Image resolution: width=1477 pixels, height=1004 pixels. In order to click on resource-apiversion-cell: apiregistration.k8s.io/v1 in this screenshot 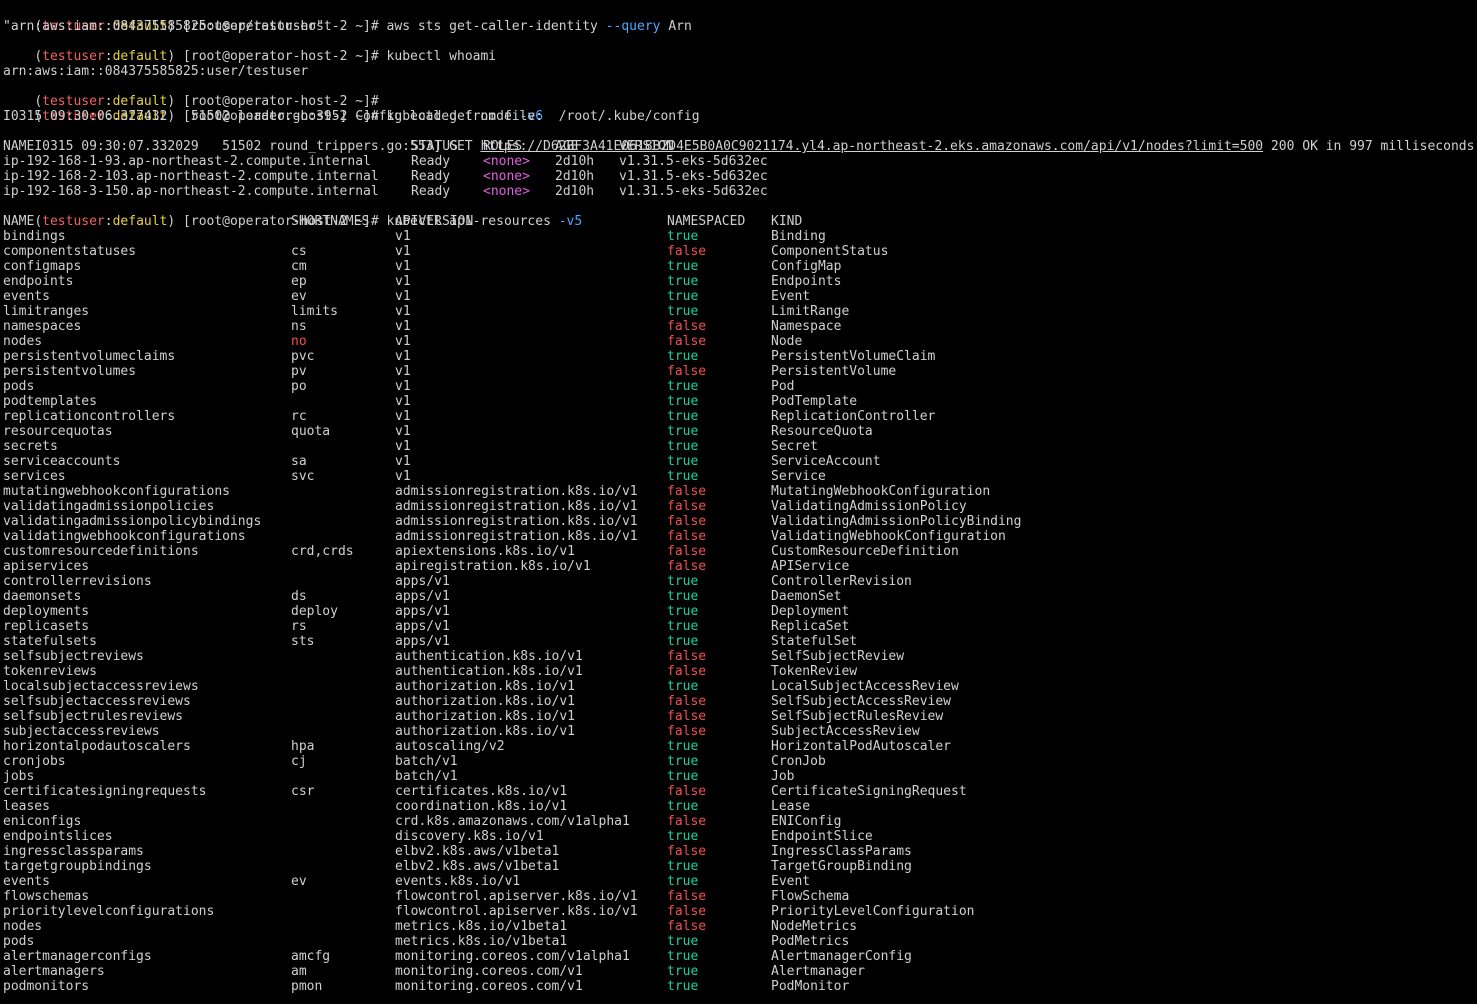, I will do `click(493, 566)`.